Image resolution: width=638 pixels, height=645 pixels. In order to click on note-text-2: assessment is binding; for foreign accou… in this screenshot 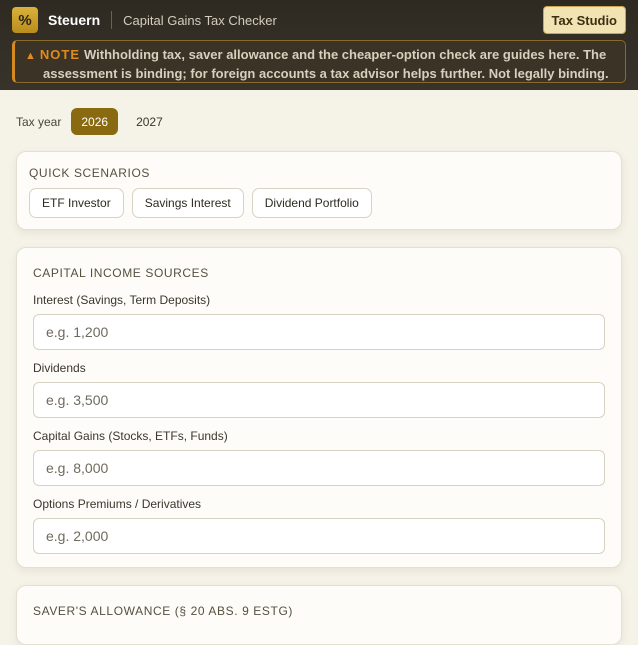, I will do `click(326, 73)`.